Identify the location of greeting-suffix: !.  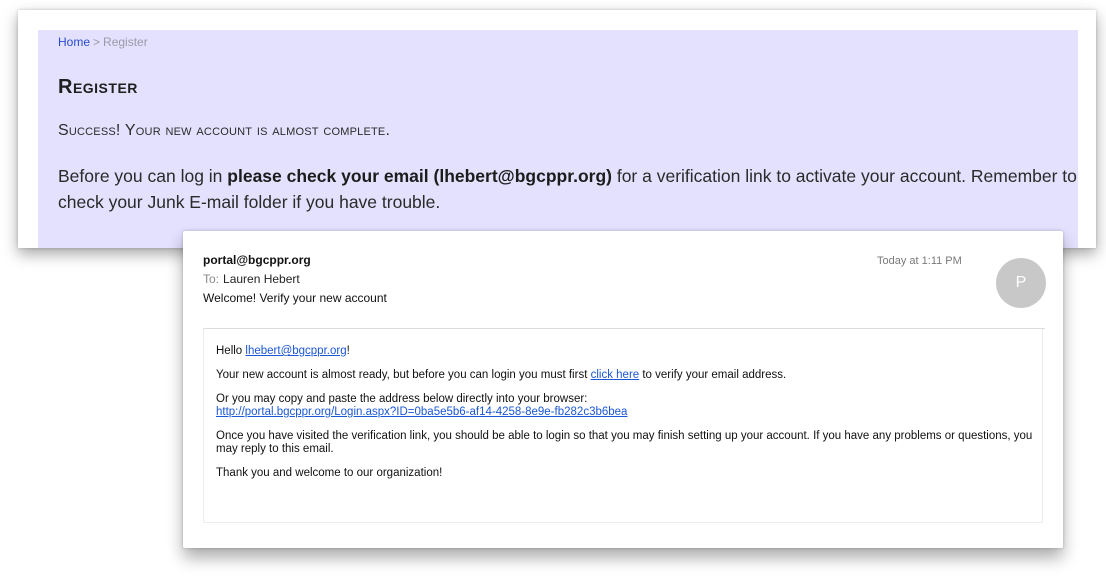
(348, 351).